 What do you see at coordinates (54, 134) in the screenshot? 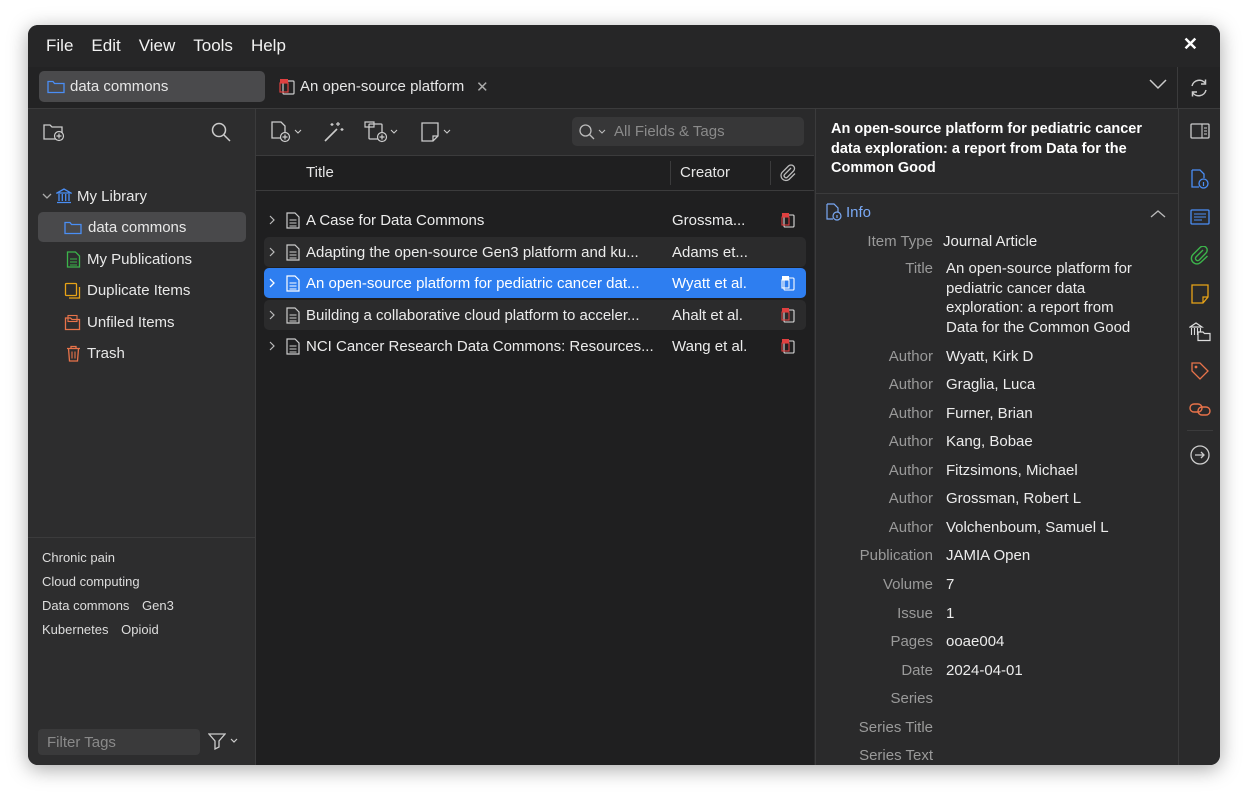
I see `new-collection-icon` at bounding box center [54, 134].